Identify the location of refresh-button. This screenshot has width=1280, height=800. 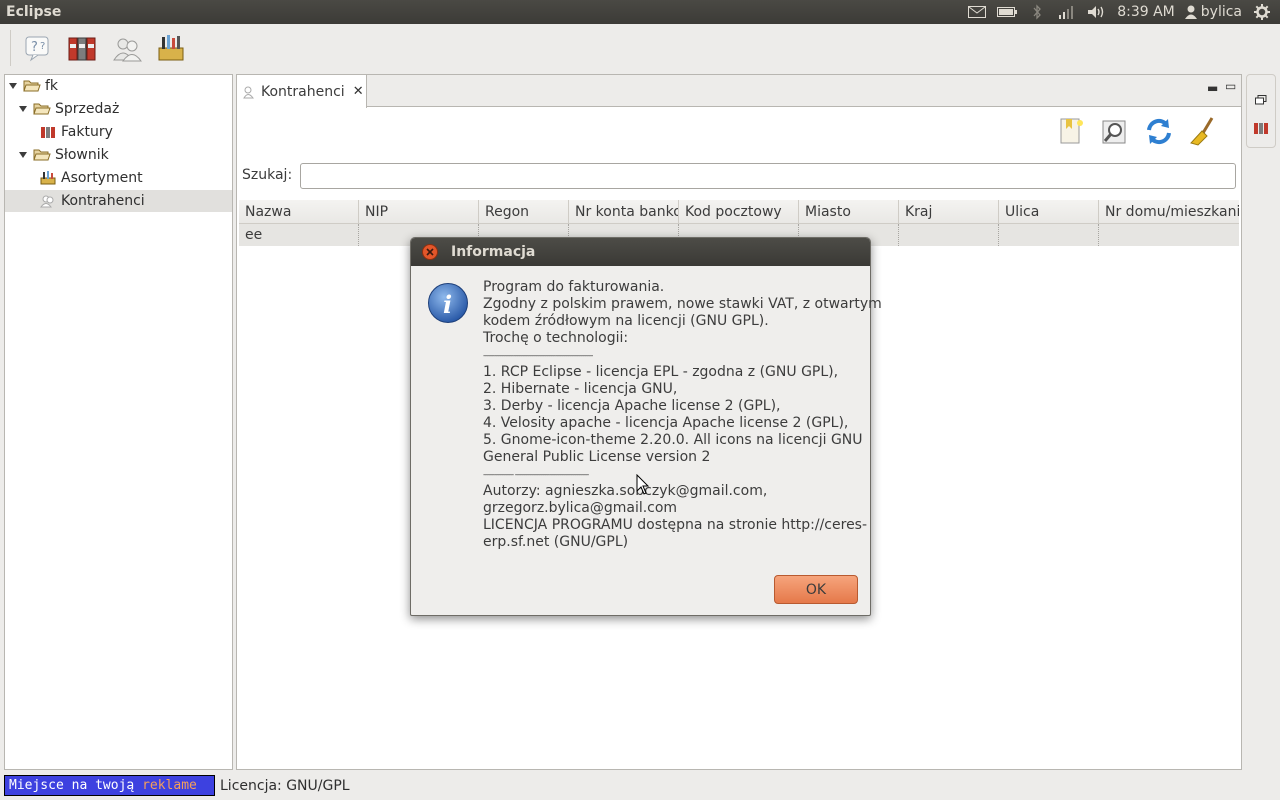
(1159, 131).